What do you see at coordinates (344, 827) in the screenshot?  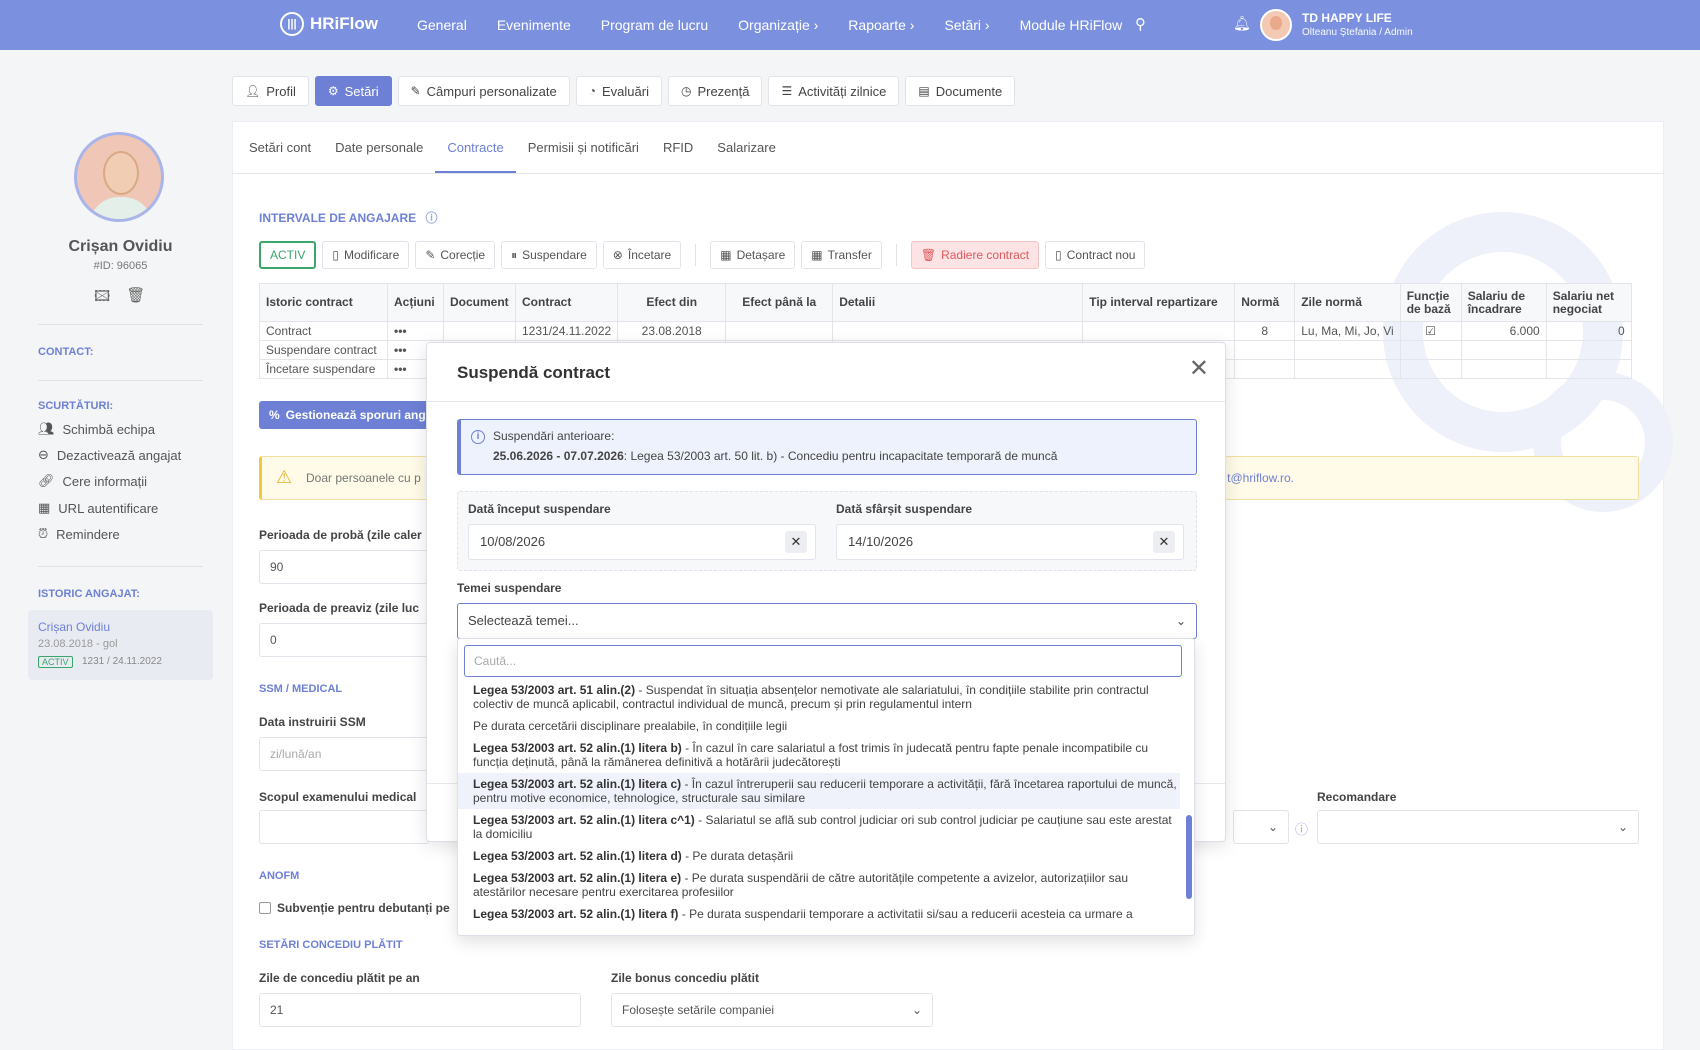 I see `medical-purpose-select` at bounding box center [344, 827].